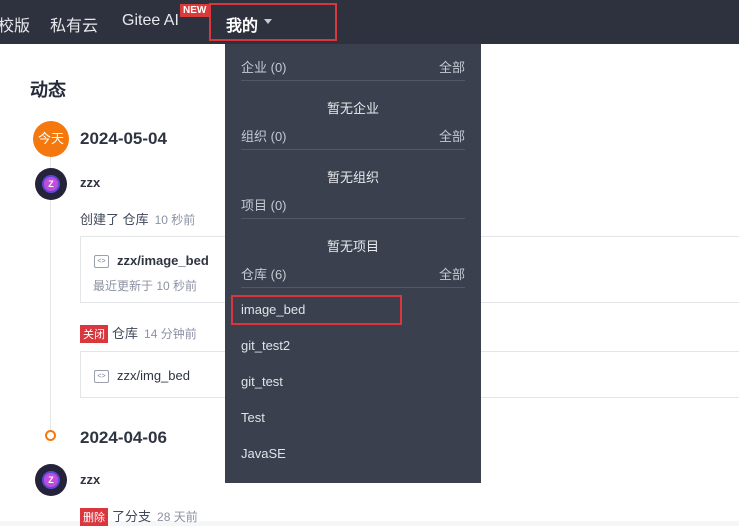 This screenshot has width=739, height=526. Describe the element at coordinates (50, 435) in the screenshot. I see `timeline-dot` at that location.